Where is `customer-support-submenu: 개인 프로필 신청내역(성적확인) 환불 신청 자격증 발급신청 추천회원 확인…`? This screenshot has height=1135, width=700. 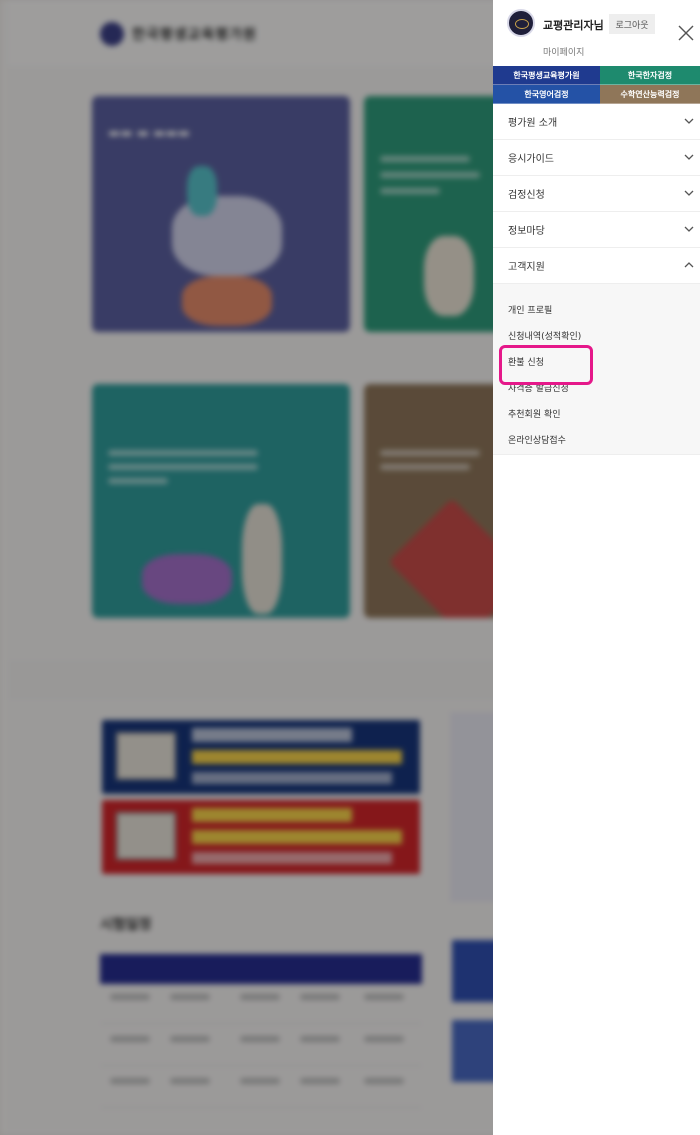
customer-support-submenu: 개인 프로필 신청내역(성적확인) 환불 신청 자격증 발급신청 추천회원 확인… is located at coordinates (596, 369).